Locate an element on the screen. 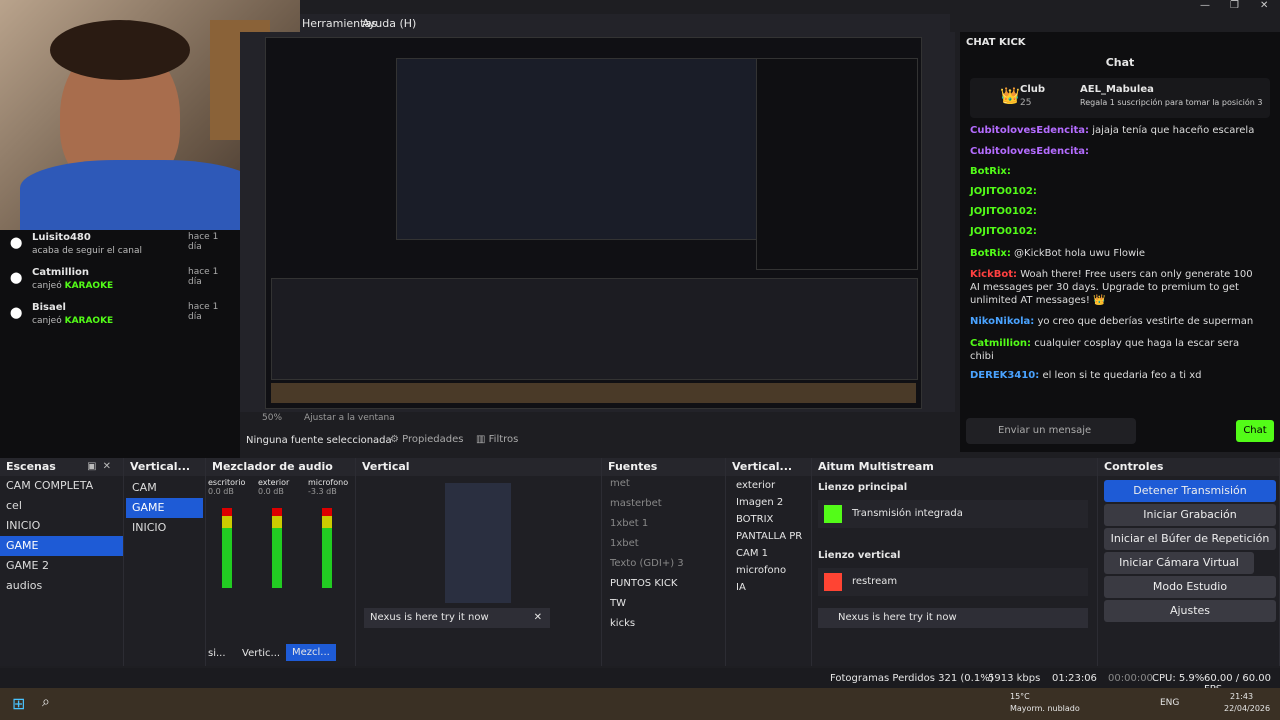  search-icon: ⌕ is located at coordinates (46, 702).